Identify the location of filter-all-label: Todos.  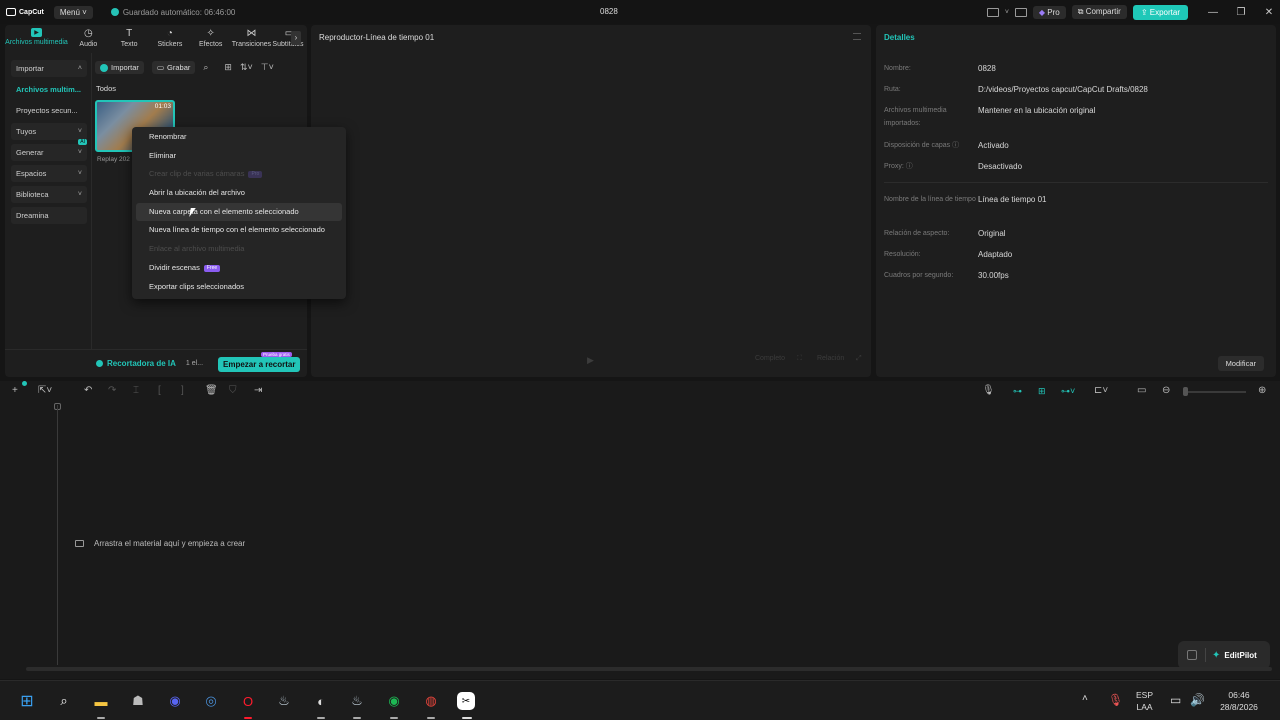
(106, 88).